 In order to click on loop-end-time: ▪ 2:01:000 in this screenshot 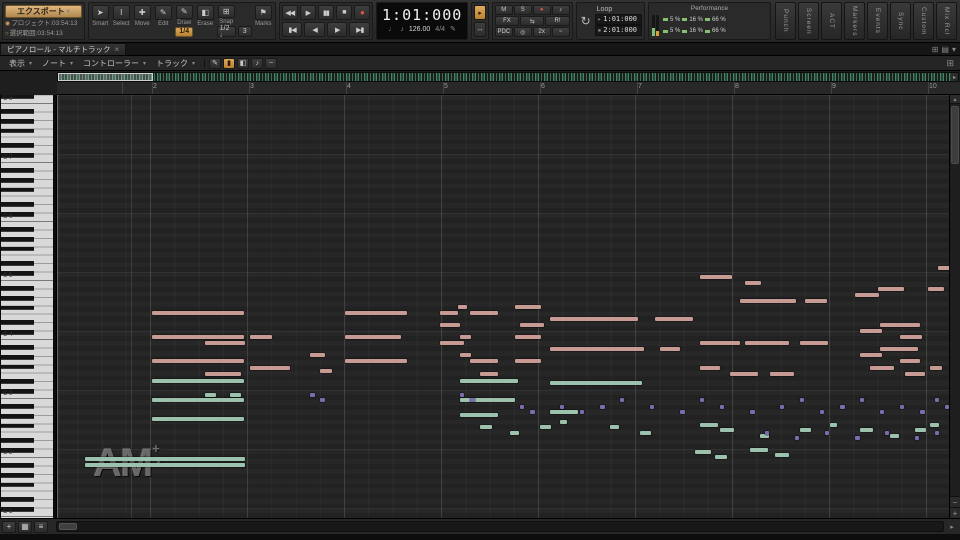, I will do `click(618, 30)`.